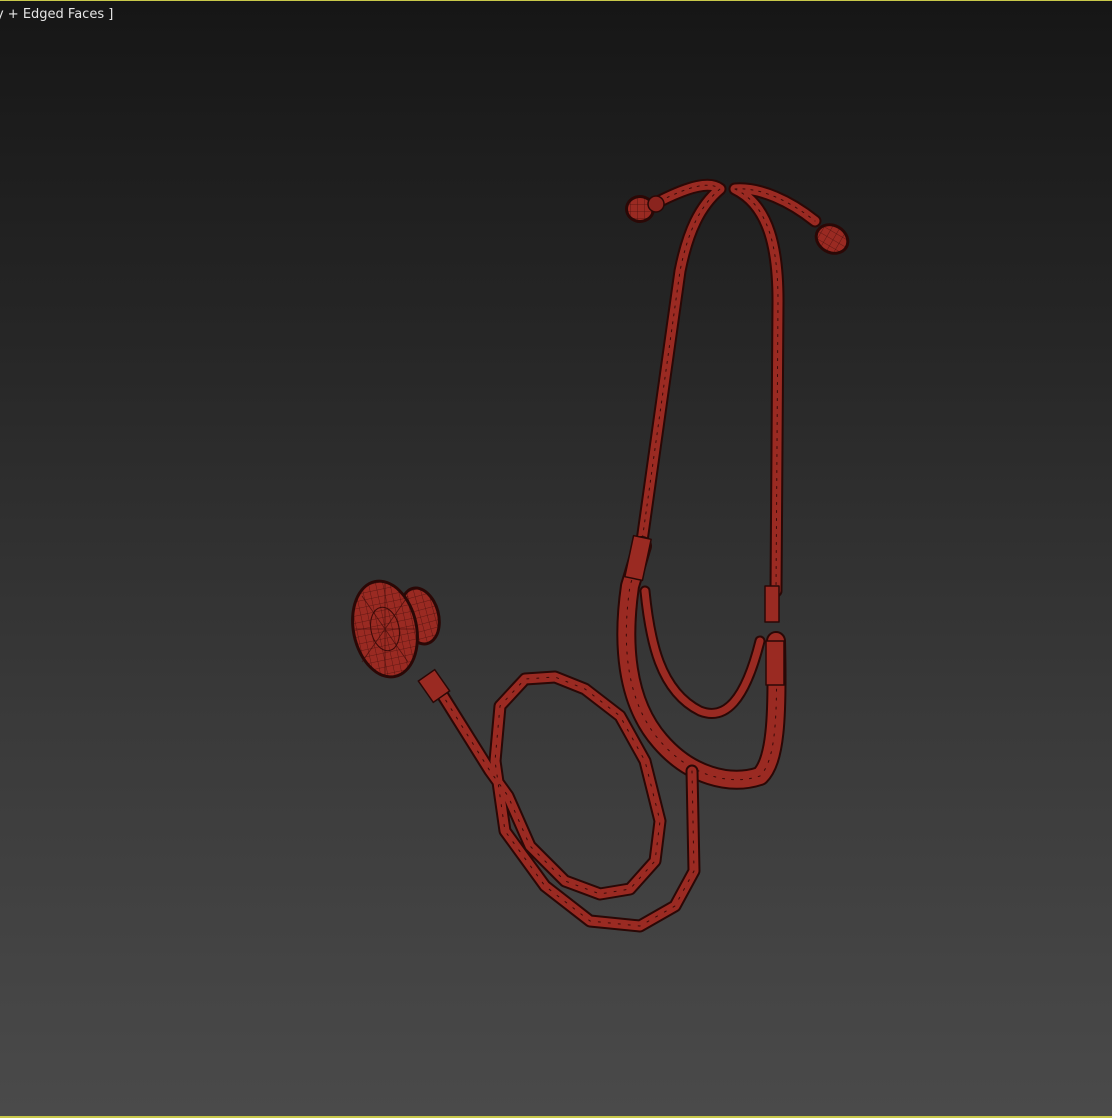 The height and width of the screenshot is (1118, 1112). Describe the element at coordinates (567, 801) in the screenshot. I see `main-tube` at that location.